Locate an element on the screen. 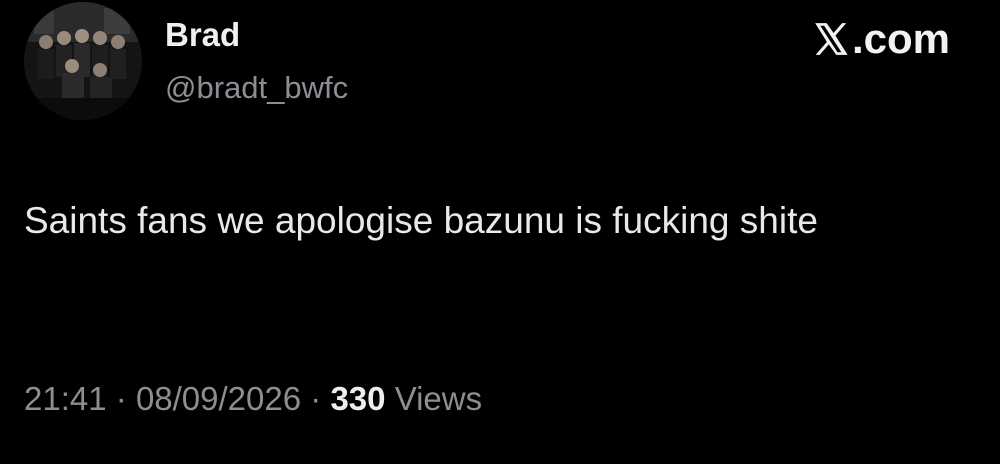 This screenshot has height=464, width=1000. display-name: Brad is located at coordinates (202, 34).